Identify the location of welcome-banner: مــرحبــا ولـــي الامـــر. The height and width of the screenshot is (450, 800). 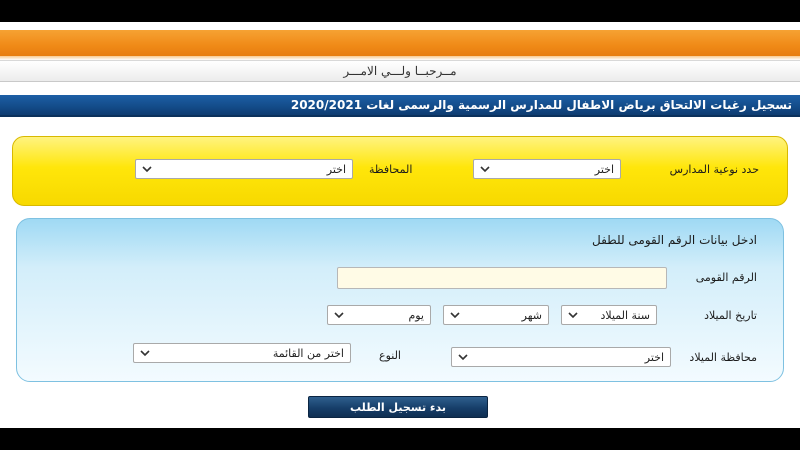
(400, 71).